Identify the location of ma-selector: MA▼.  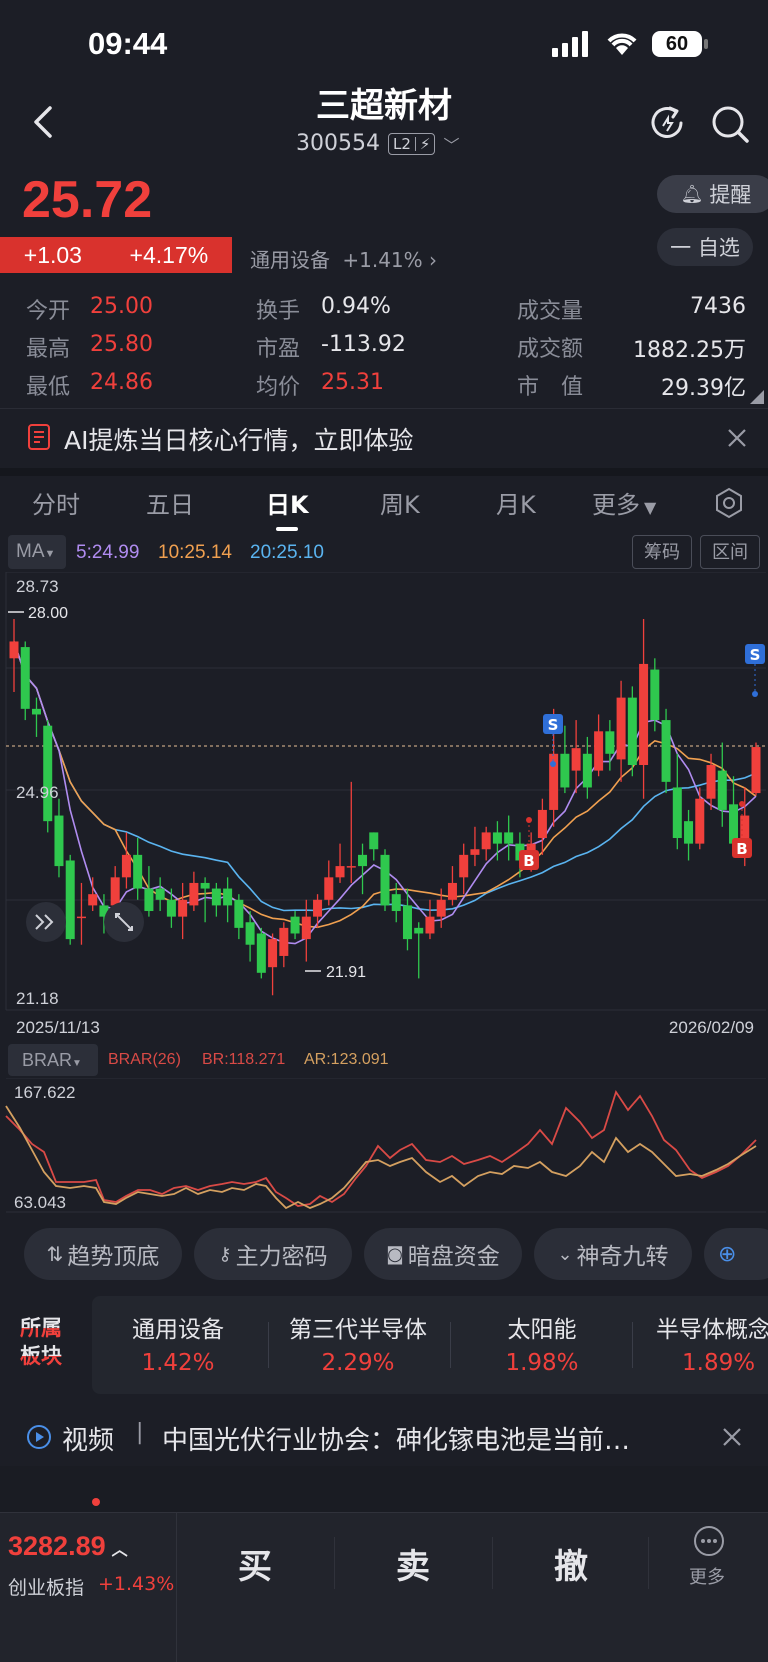
(37, 552).